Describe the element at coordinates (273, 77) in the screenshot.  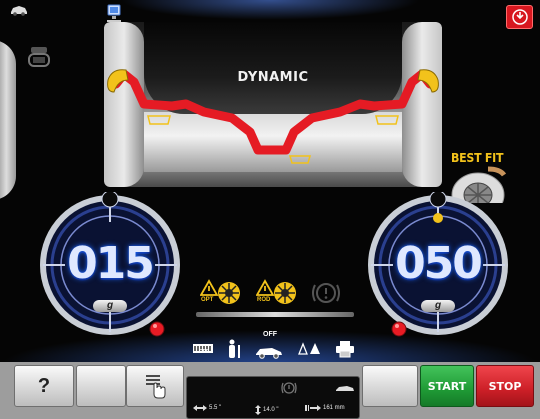
I see `mode-label: DYNAMIC` at that location.